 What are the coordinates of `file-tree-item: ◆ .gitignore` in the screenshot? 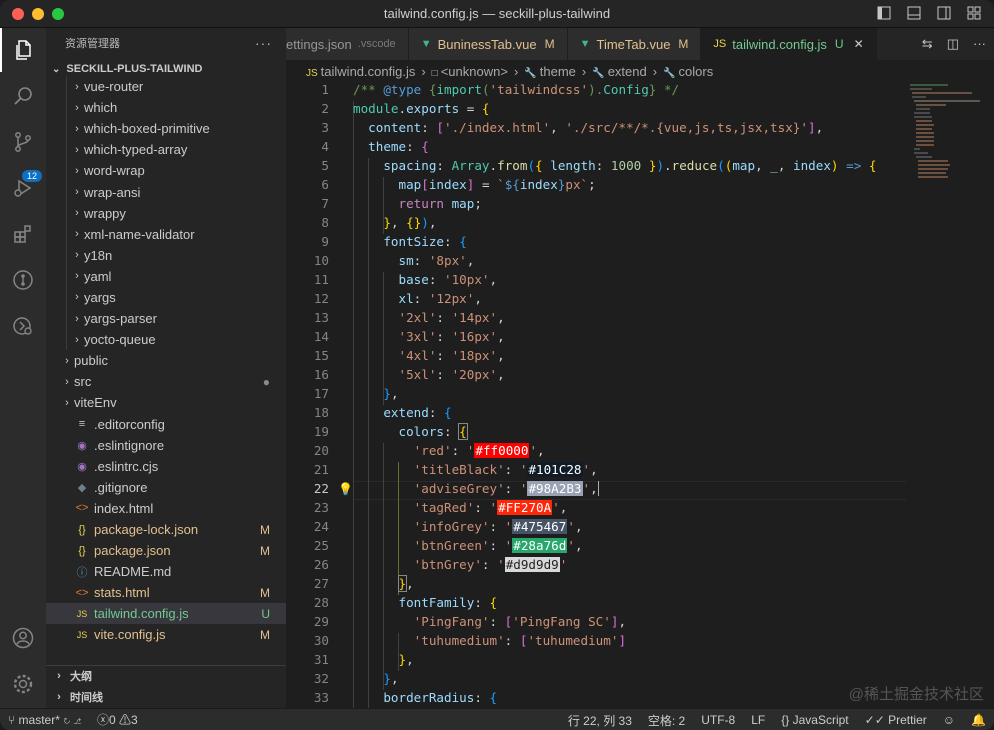 It's located at (166, 487).